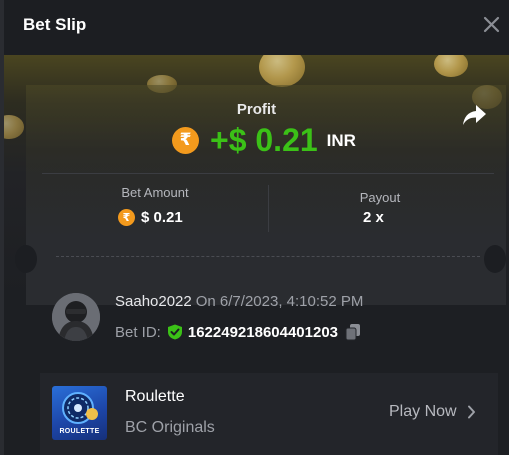  Describe the element at coordinates (174, 332) in the screenshot. I see `shield-check-icon` at that location.